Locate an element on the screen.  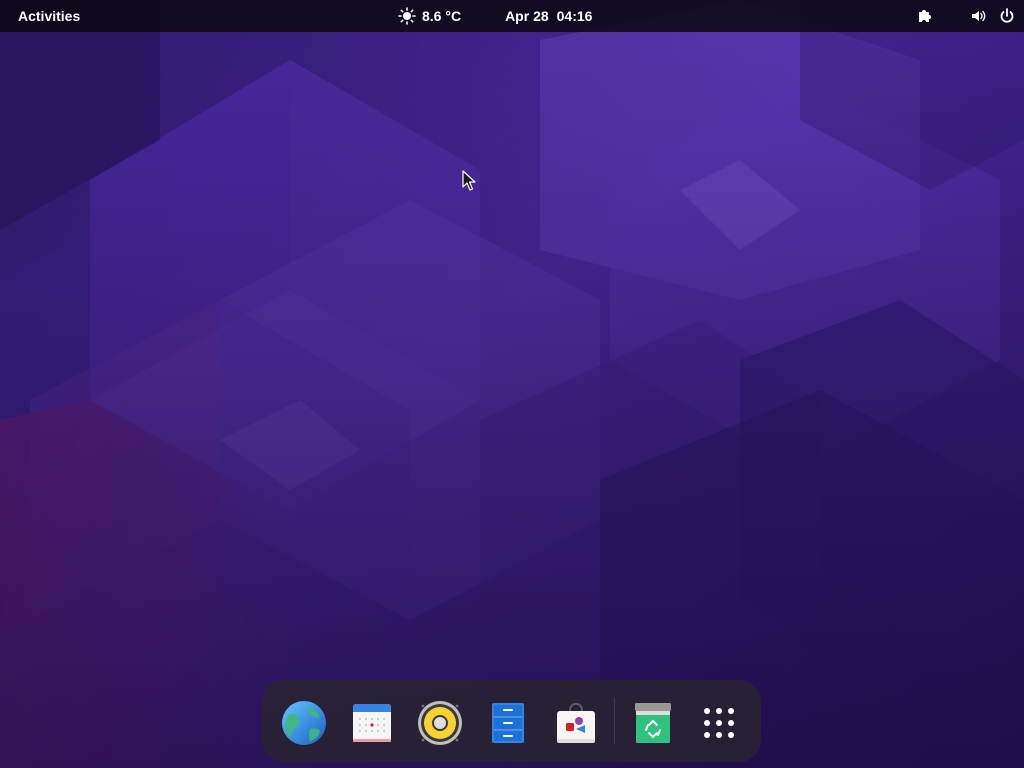
system-tray is located at coordinates (966, 16).